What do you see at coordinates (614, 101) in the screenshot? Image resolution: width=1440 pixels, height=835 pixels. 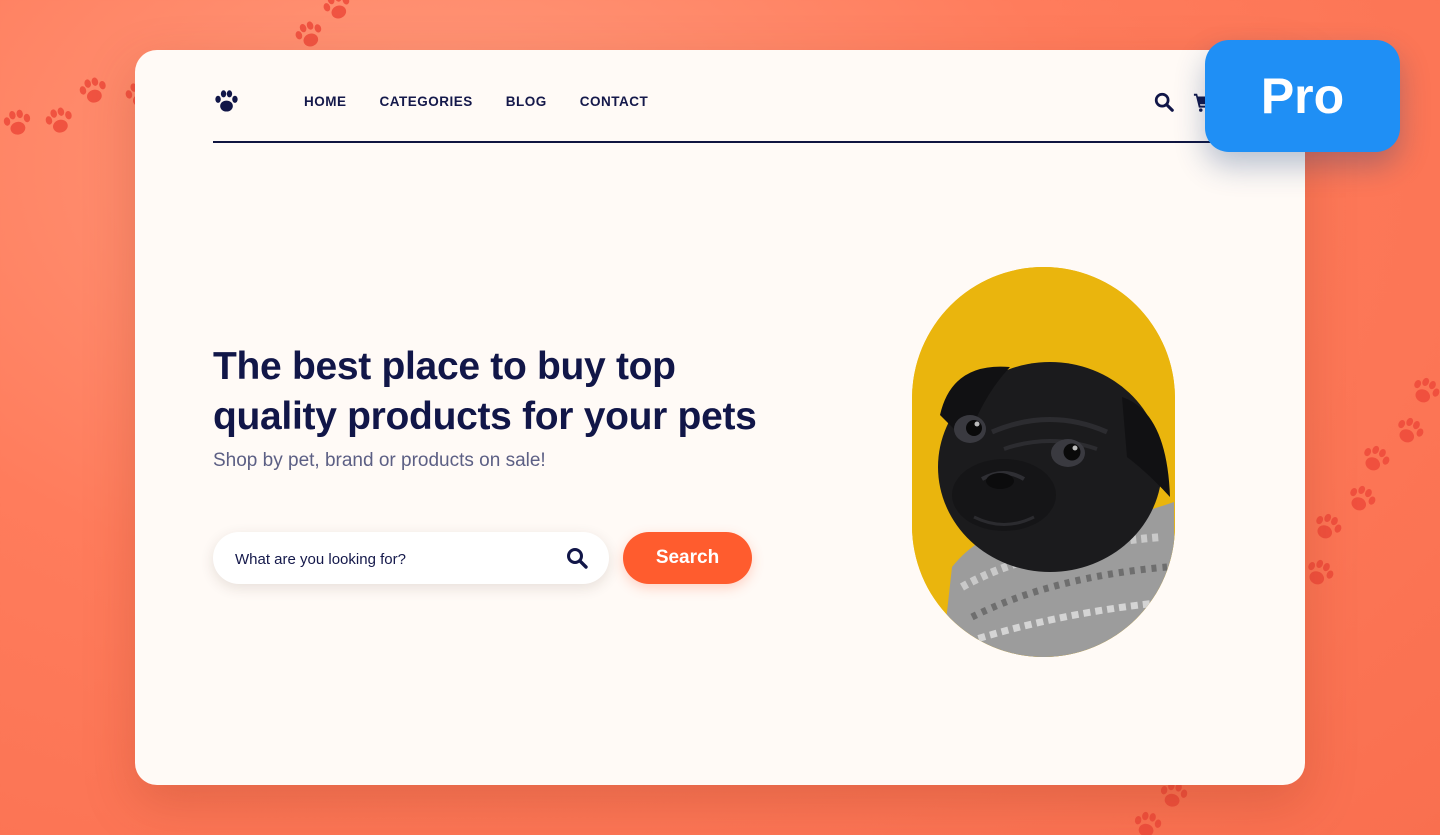 I see `nav-link-contact: CONTACT` at bounding box center [614, 101].